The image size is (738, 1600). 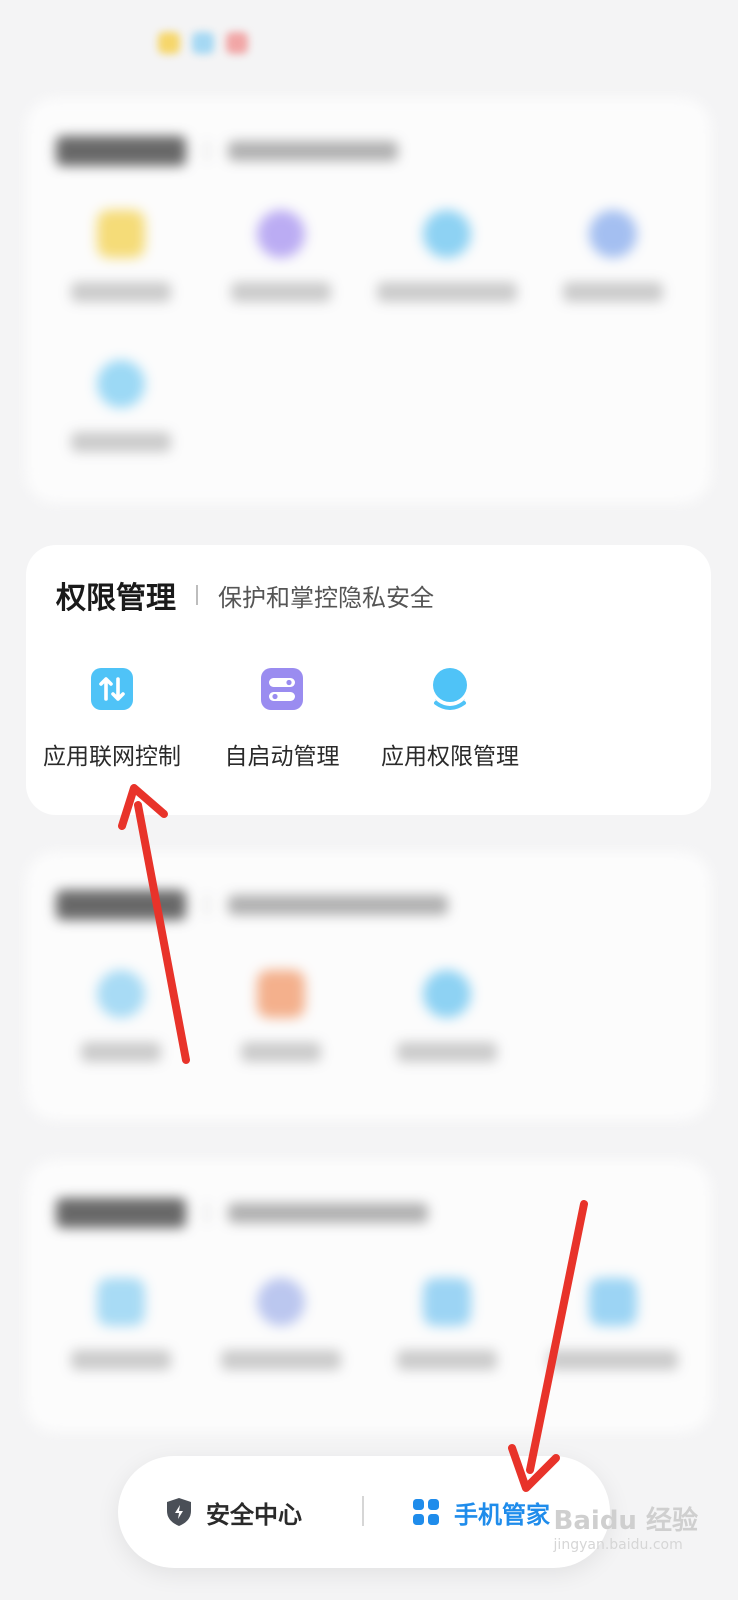 I want to click on watermark: Baidu 经验 jingyan.baidu.com, so click(x=626, y=1526).